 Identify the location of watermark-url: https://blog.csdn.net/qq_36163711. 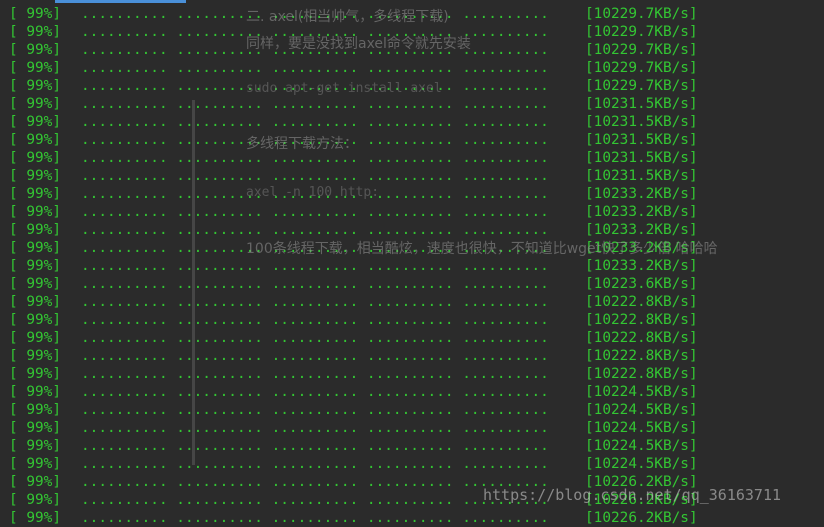
(632, 495).